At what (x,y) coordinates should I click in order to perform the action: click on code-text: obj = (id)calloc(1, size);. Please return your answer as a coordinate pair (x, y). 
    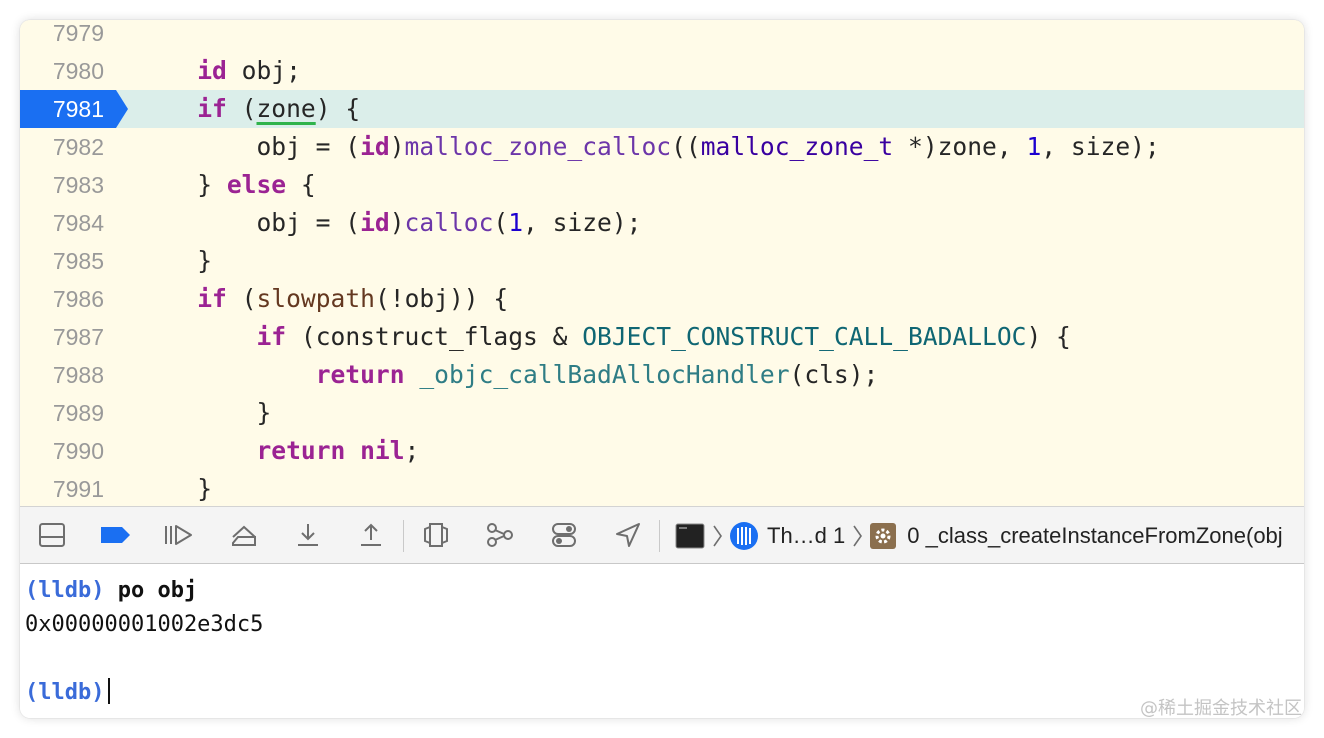
    Looking at the image, I should click on (389, 223).